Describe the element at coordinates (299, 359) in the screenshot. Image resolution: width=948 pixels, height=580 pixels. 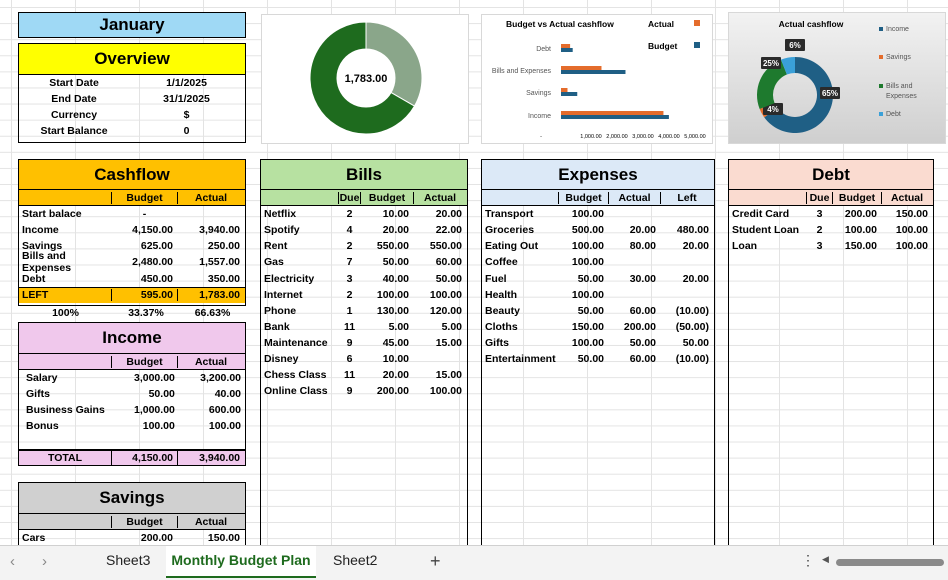
I see `cell: Disney` at that location.